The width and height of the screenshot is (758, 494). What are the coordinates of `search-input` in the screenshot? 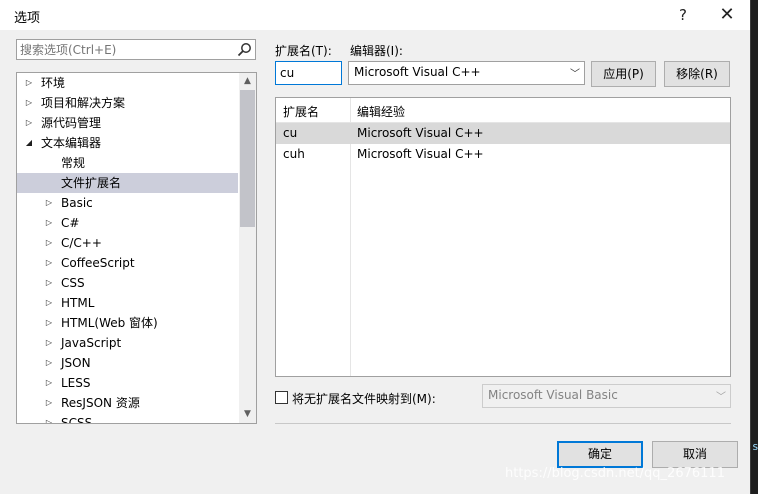 It's located at (125, 49).